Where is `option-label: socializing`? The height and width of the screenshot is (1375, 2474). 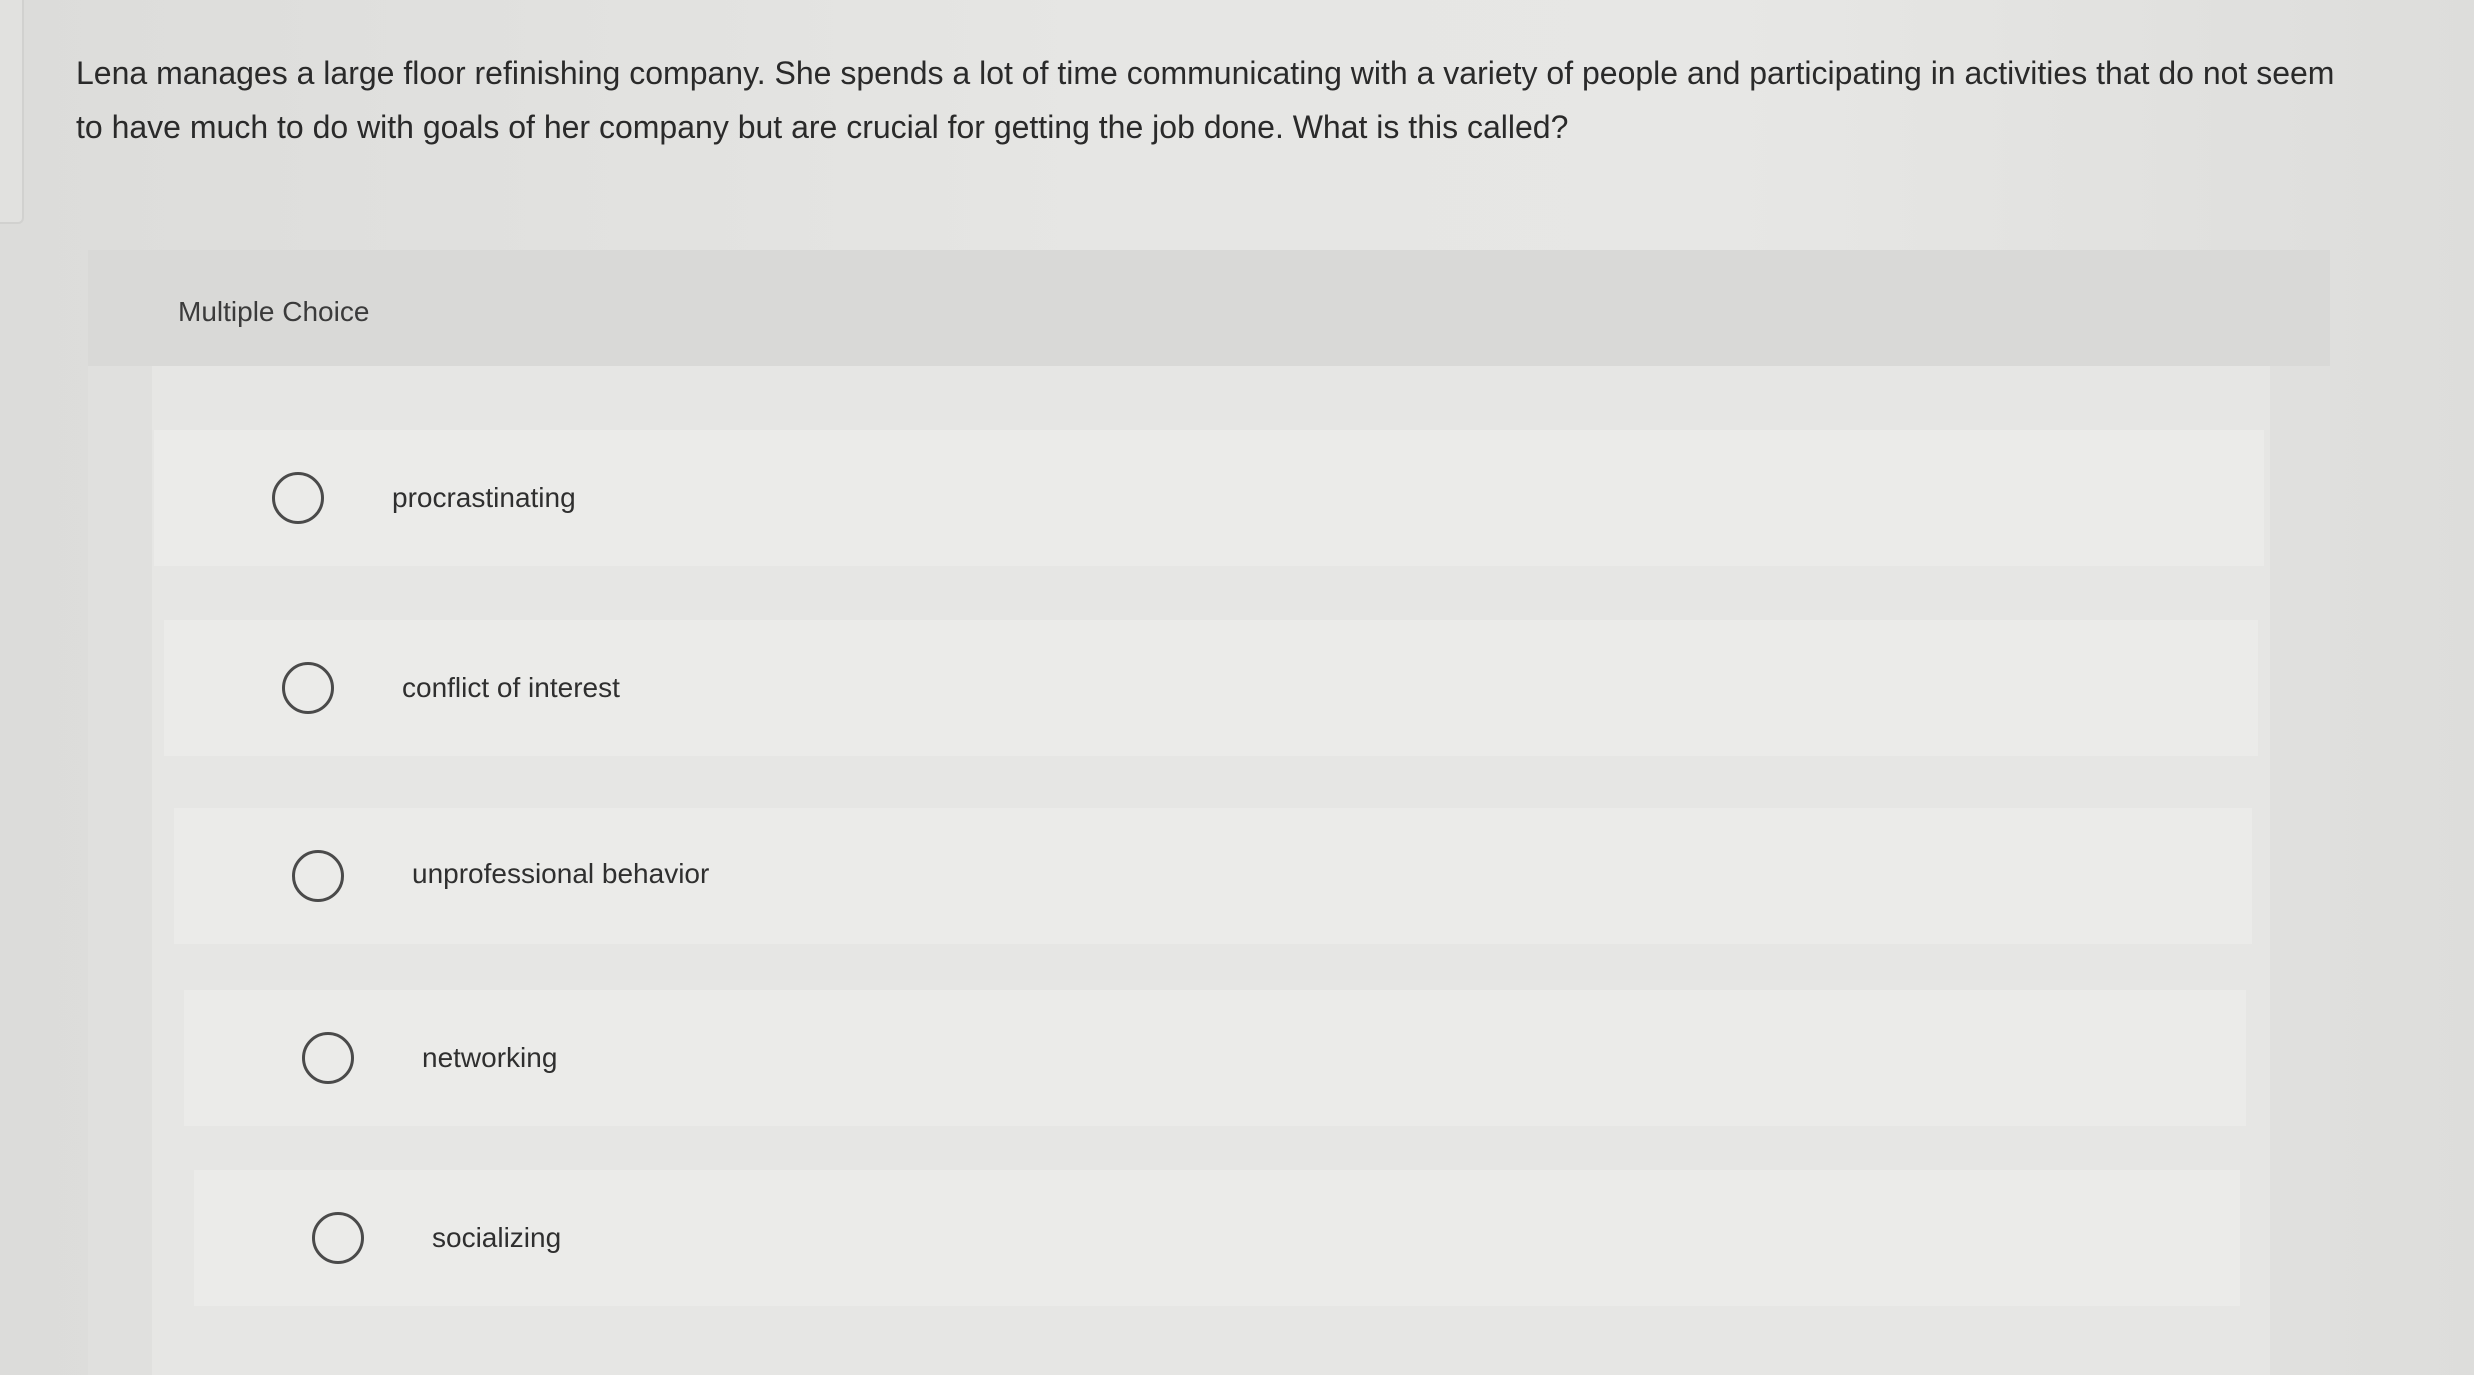
option-label: socializing is located at coordinates (497, 1237).